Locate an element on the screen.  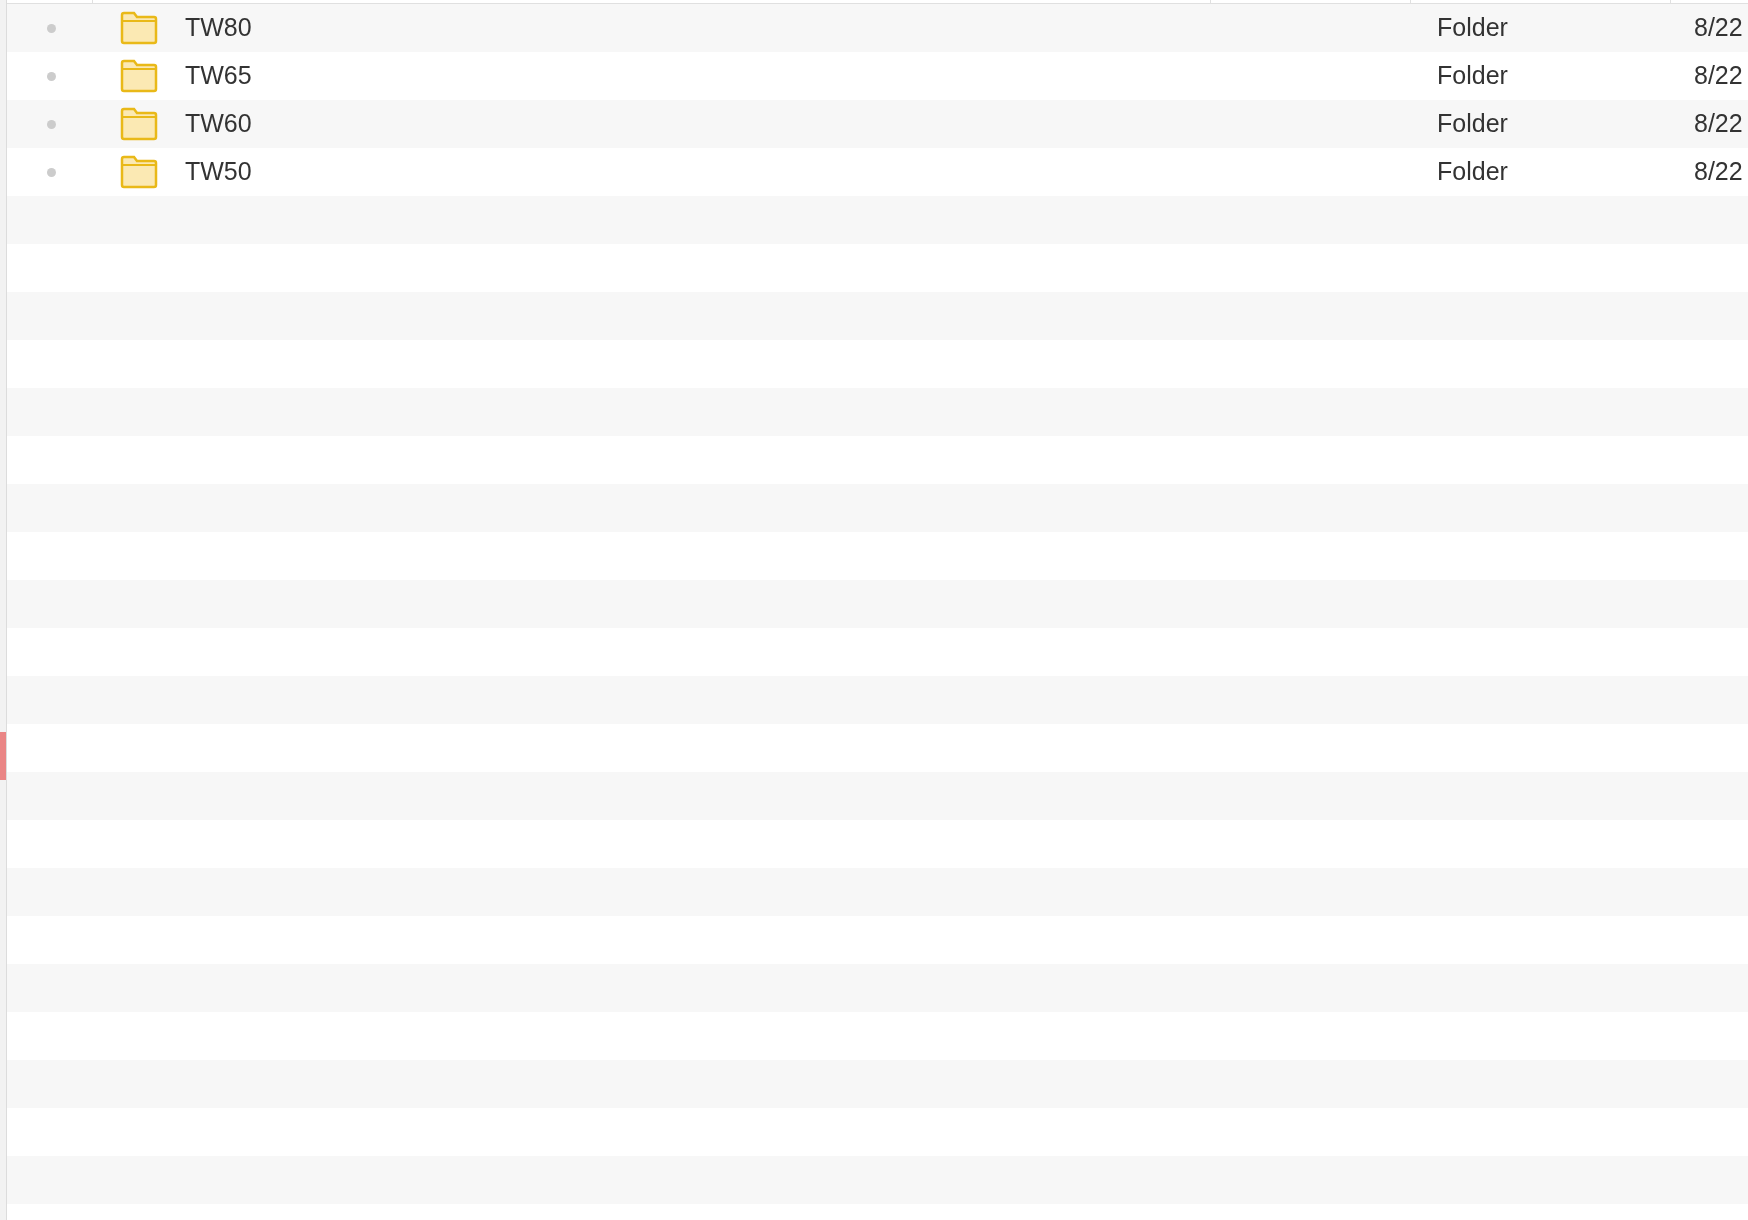
table-row: TW80 Folder 8/22 is located at coordinates (877, 28).